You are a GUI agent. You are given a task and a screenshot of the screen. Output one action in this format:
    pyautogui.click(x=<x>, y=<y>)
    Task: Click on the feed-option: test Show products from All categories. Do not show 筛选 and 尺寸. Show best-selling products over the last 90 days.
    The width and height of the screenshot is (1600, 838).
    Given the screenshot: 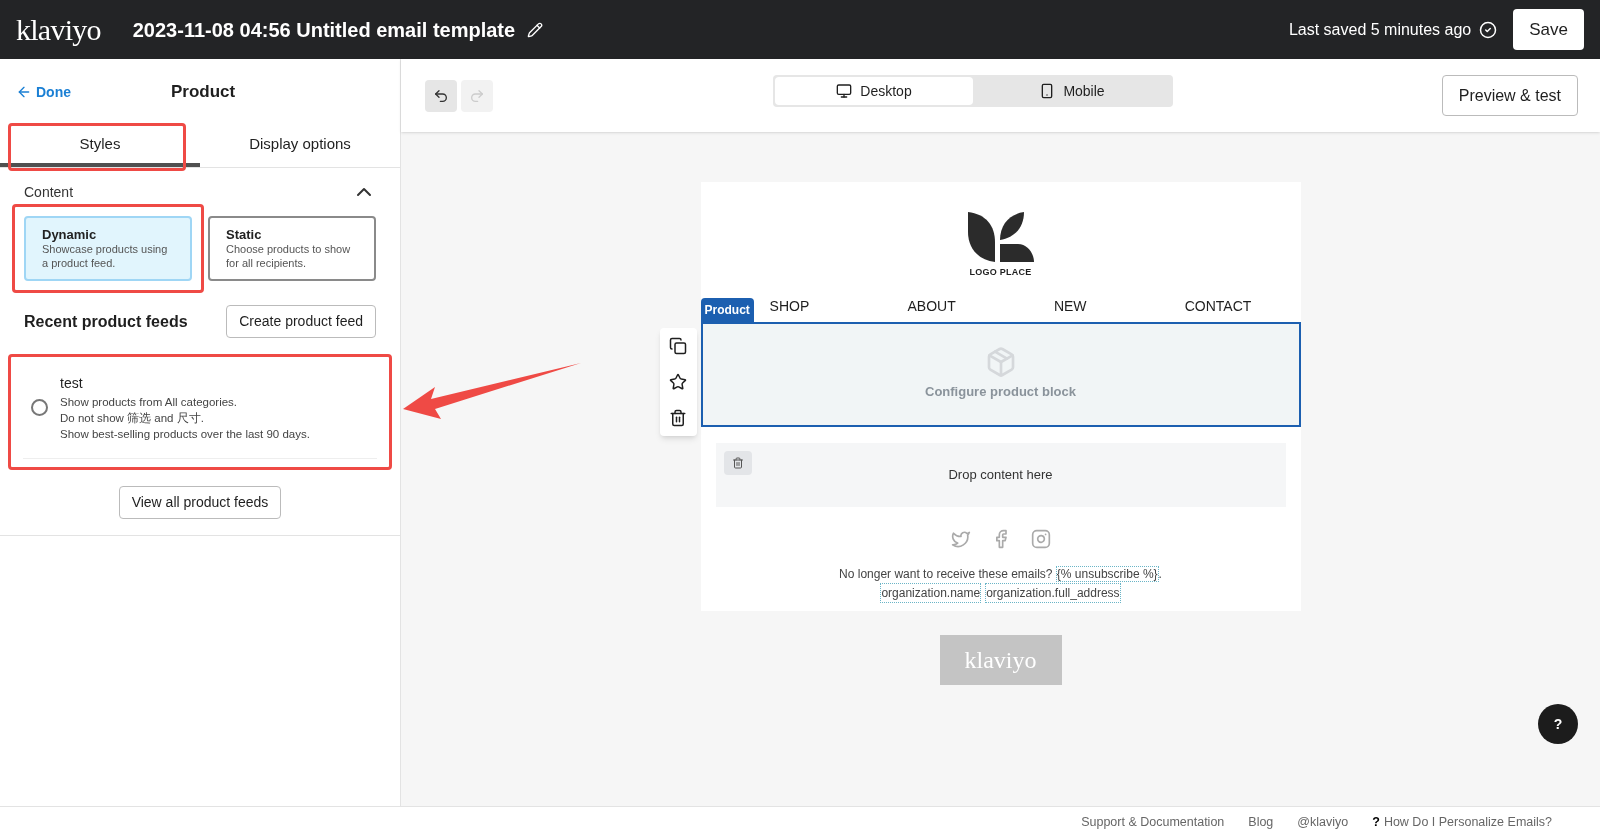 What is the action you would take?
    pyautogui.click(x=200, y=408)
    